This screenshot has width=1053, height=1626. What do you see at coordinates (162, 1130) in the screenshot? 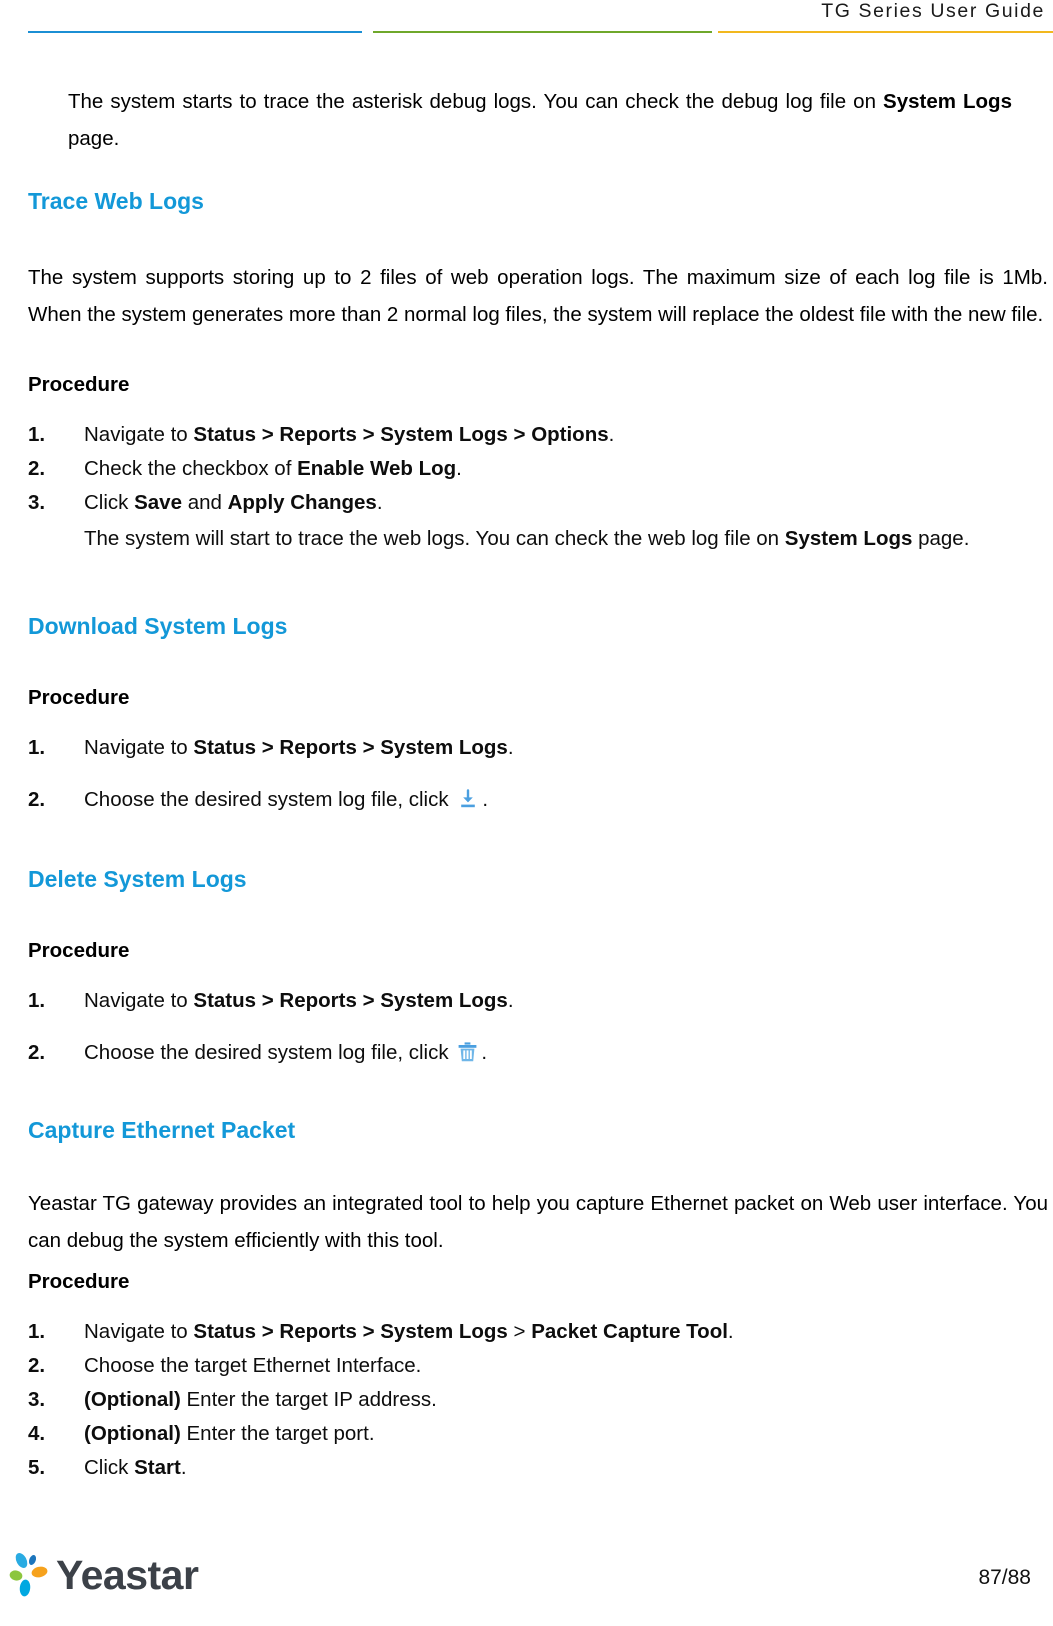
I see `heading-capture-ethernet-packet: Capture Ethernet Packet` at bounding box center [162, 1130].